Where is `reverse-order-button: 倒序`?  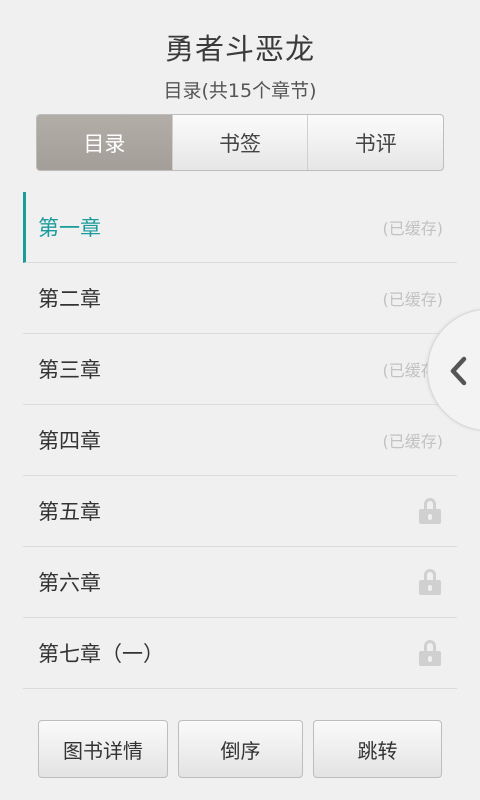 reverse-order-button: 倒序 is located at coordinates (240, 749).